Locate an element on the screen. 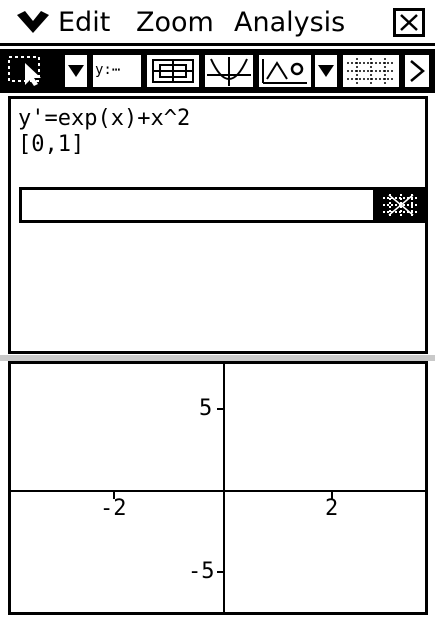 The height and width of the screenshot is (621, 435). grid-toggle-button is located at coordinates (371, 71).